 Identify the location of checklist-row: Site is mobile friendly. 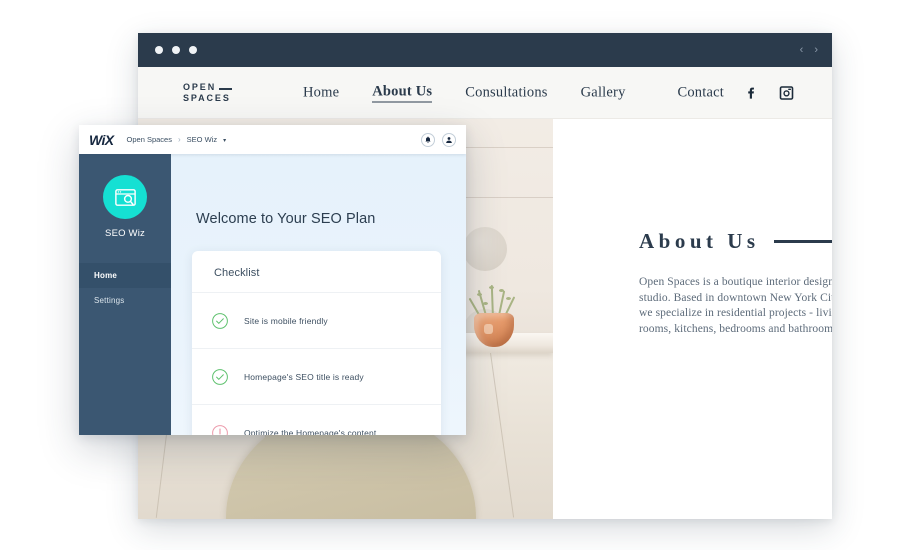
(316, 320).